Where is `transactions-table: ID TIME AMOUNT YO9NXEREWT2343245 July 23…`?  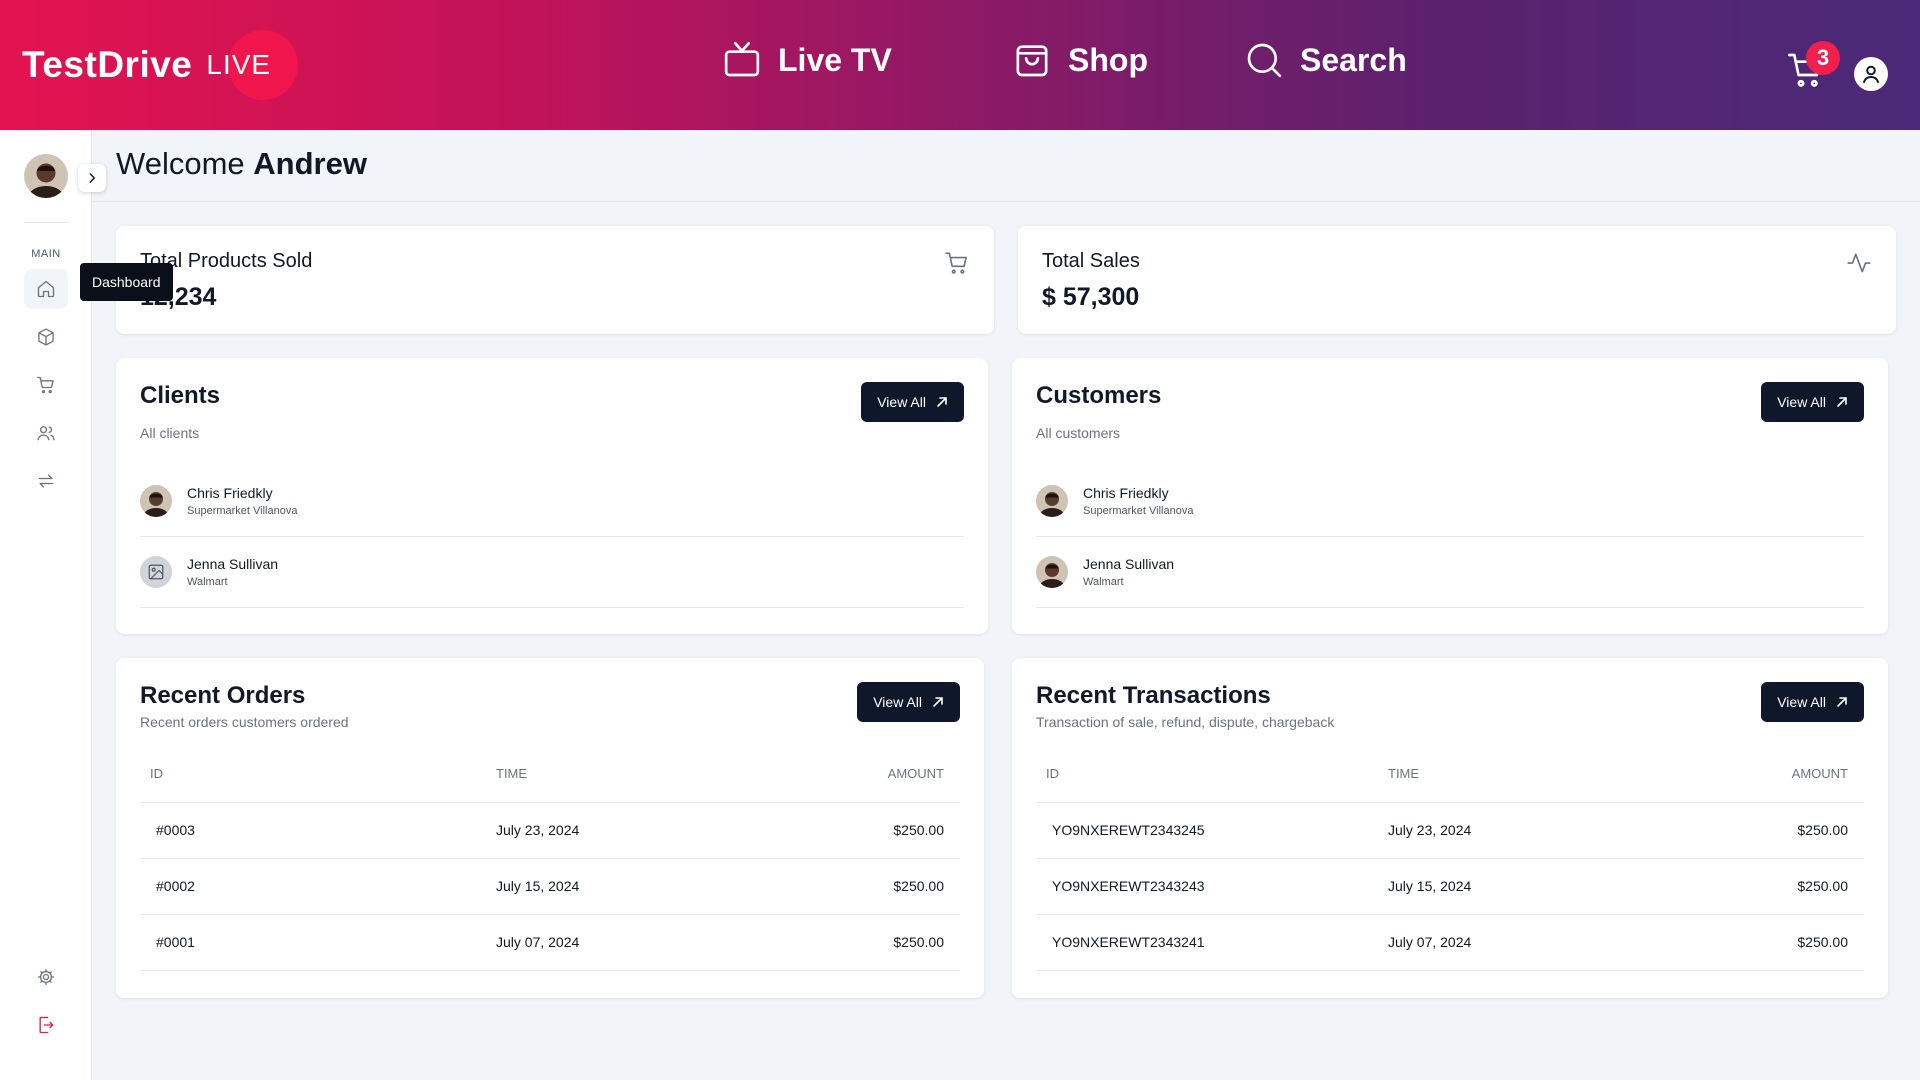 transactions-table: ID TIME AMOUNT YO9NXEREWT2343245 July 23… is located at coordinates (1450, 858).